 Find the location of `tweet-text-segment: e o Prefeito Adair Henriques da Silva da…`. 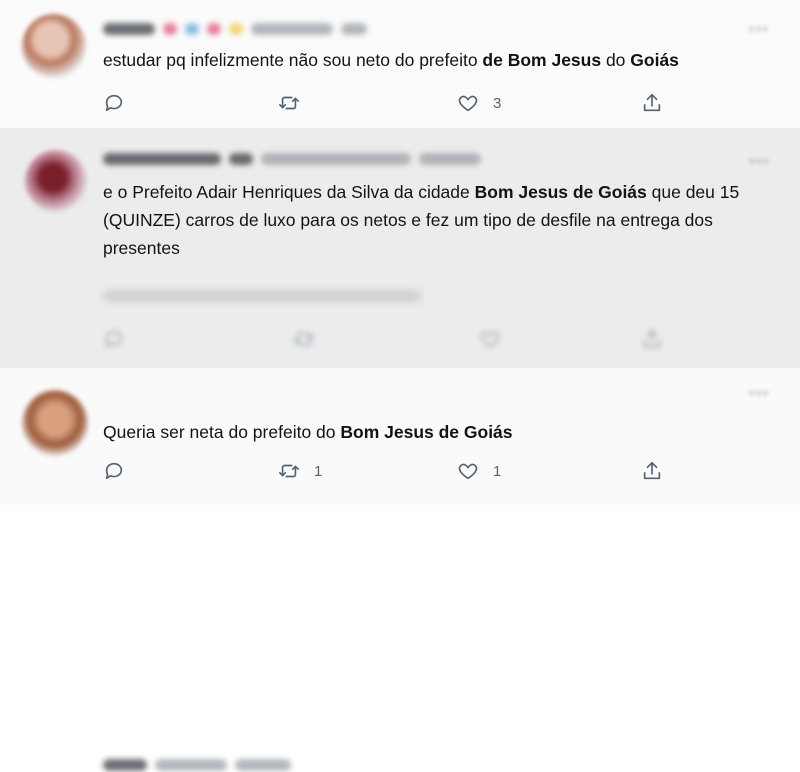

tweet-text-segment: e o Prefeito Adair Henriques da Silva da… is located at coordinates (289, 192).